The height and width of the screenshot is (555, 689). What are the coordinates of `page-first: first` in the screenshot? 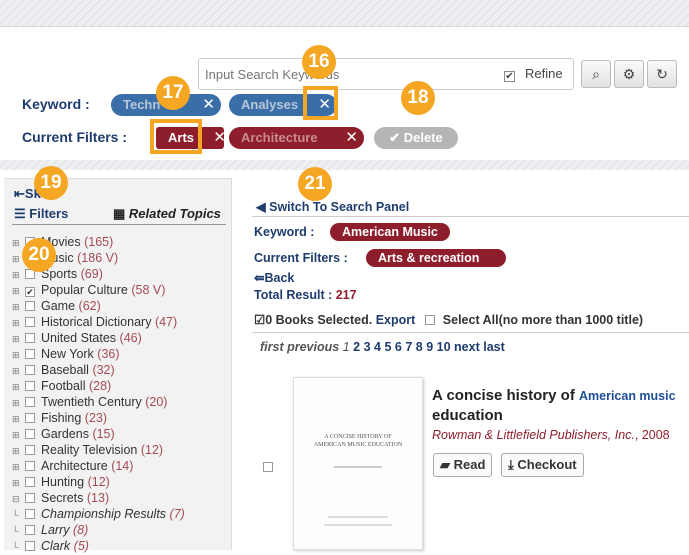 It's located at (272, 347).